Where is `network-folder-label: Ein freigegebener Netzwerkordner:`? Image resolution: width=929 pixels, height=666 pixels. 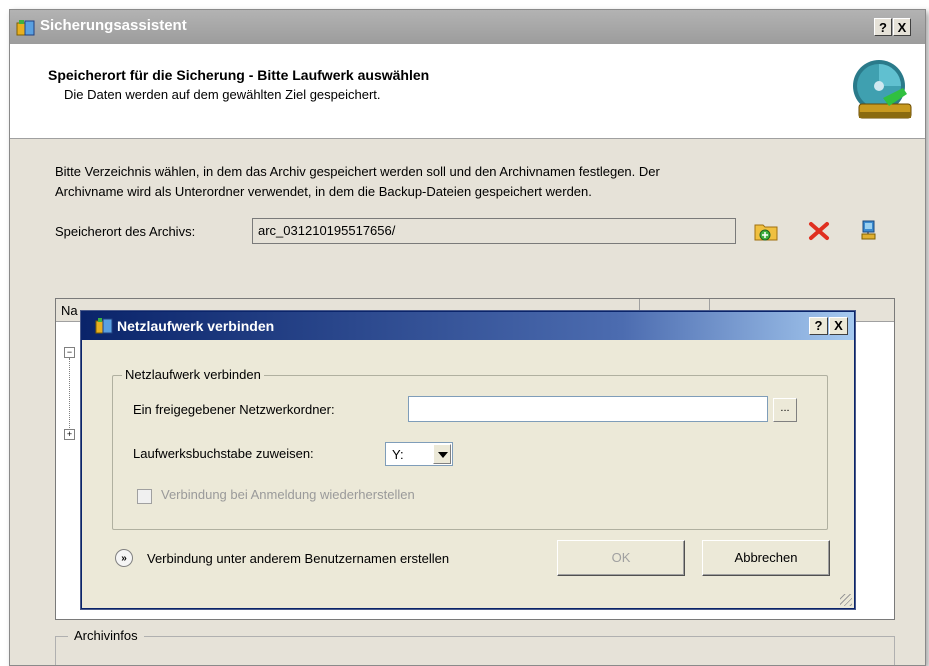
network-folder-label: Ein freigegebener Netzwerkordner: is located at coordinates (234, 409).